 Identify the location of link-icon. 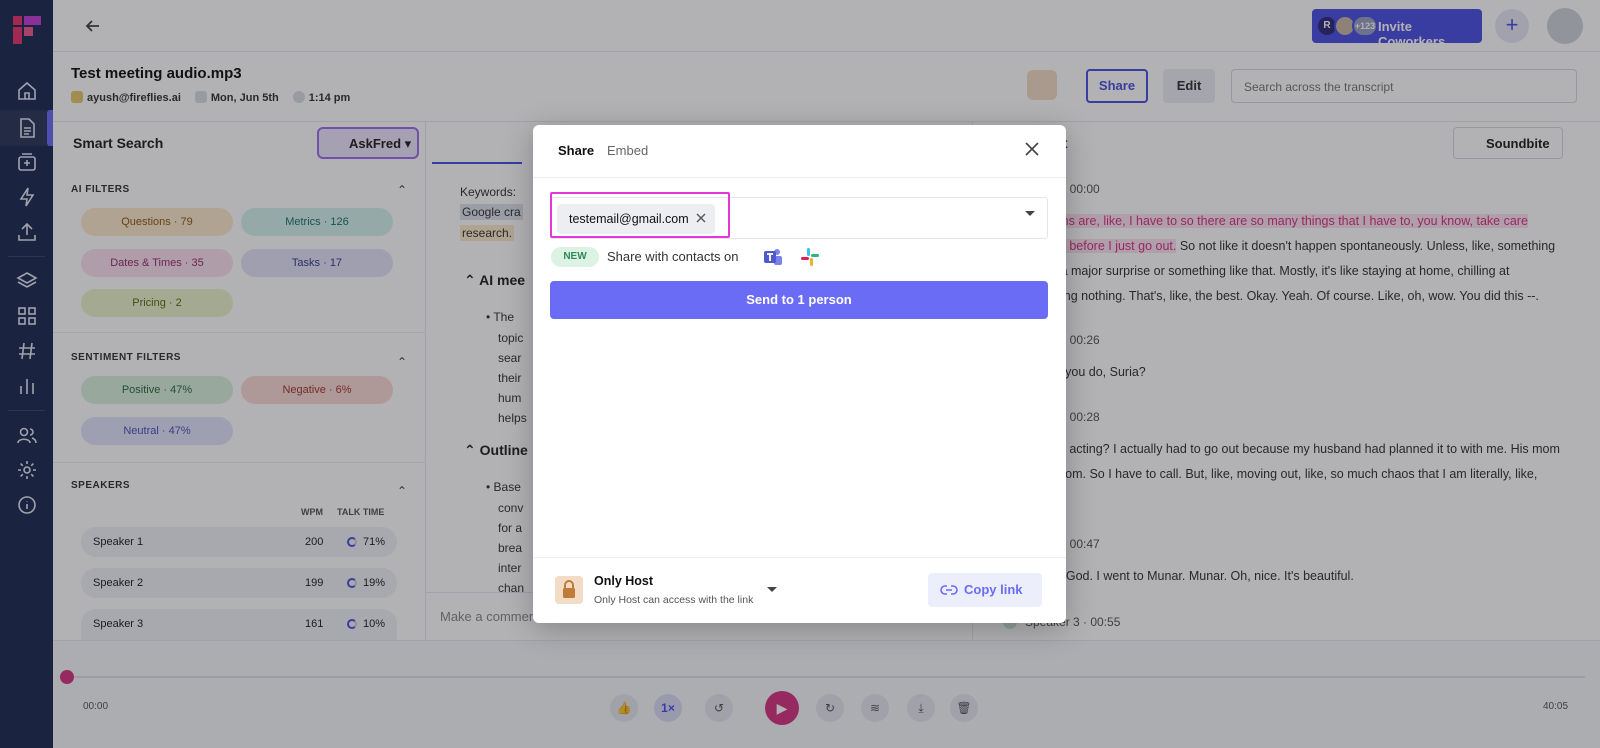
(949, 590).